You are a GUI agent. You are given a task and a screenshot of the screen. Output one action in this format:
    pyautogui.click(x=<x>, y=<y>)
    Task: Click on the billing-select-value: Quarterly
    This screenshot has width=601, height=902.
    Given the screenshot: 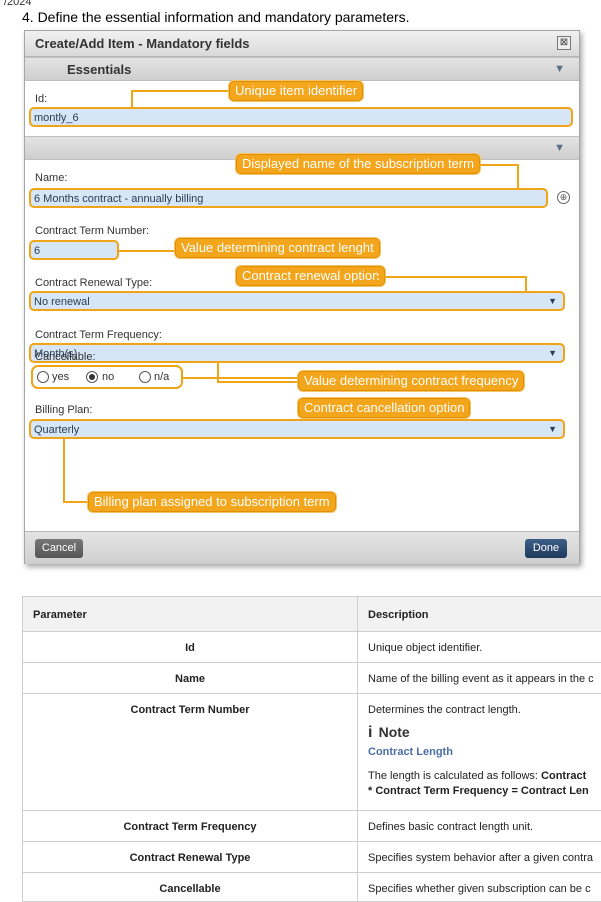 What is the action you would take?
    pyautogui.click(x=57, y=430)
    